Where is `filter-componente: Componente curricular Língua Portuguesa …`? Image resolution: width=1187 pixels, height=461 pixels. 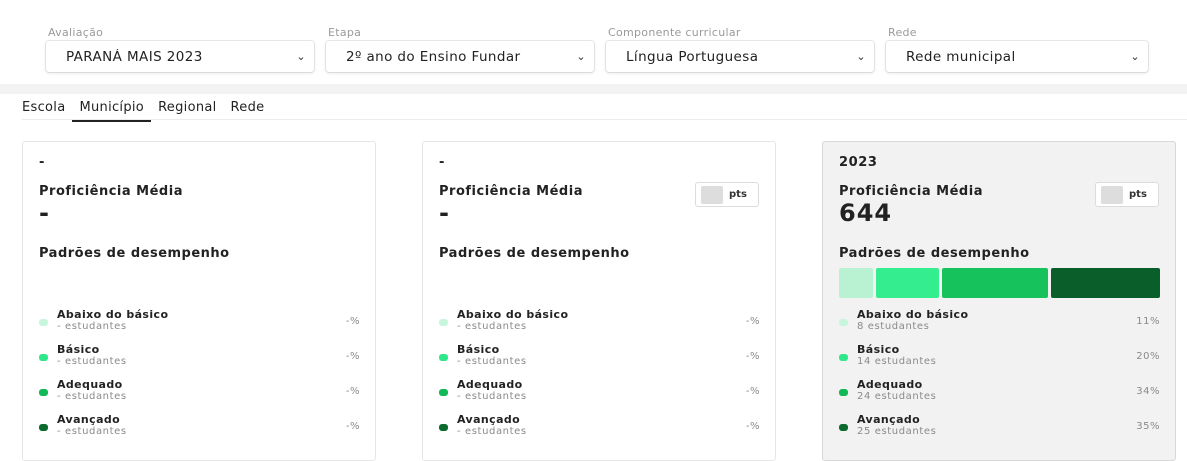
filter-componente: Componente curricular Língua Portuguesa … is located at coordinates (740, 49).